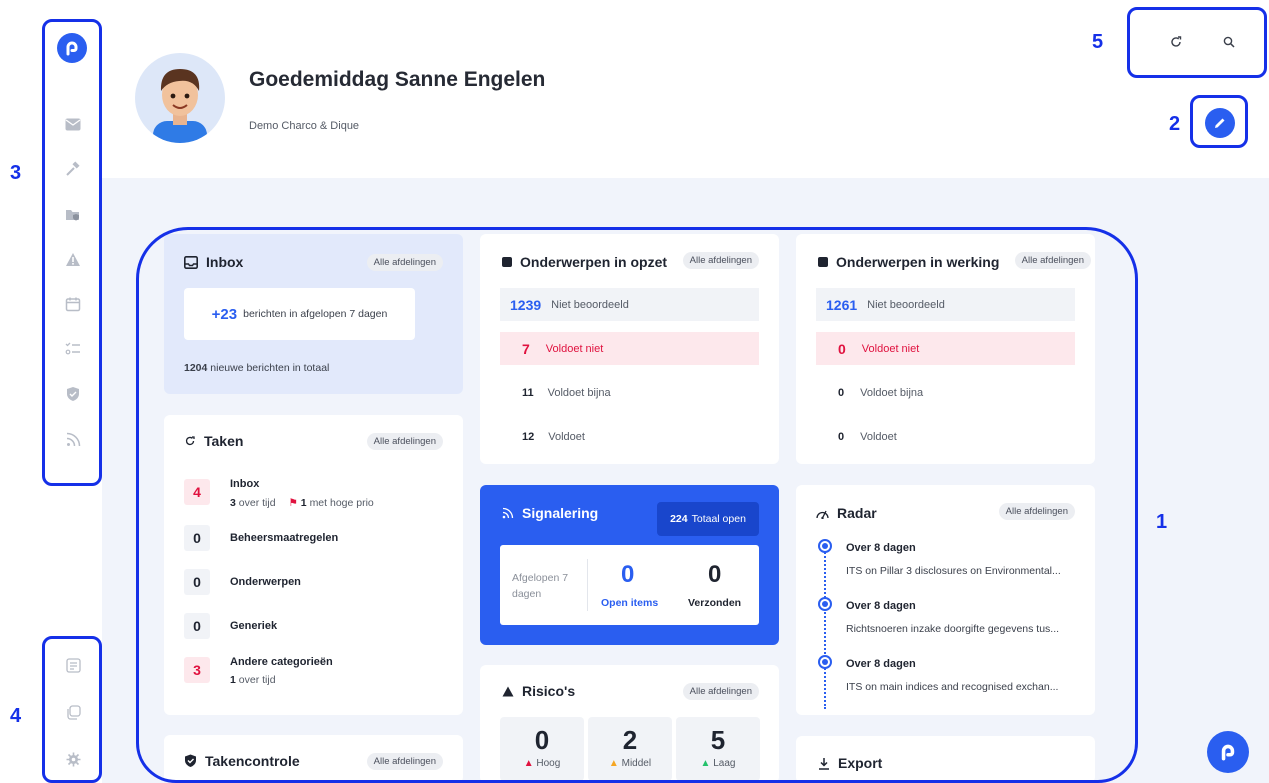 The image size is (1269, 783). Describe the element at coordinates (1175, 124) in the screenshot. I see `annotation-number: 2` at that location.